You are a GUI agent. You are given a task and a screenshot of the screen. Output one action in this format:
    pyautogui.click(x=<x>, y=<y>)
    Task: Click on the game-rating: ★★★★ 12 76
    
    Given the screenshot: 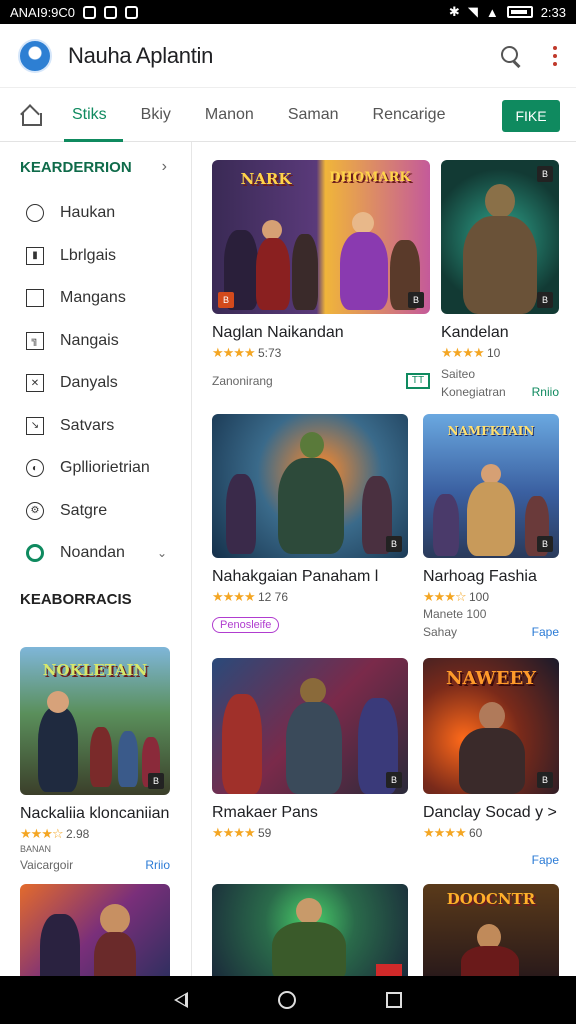 What is the action you would take?
    pyautogui.click(x=310, y=597)
    